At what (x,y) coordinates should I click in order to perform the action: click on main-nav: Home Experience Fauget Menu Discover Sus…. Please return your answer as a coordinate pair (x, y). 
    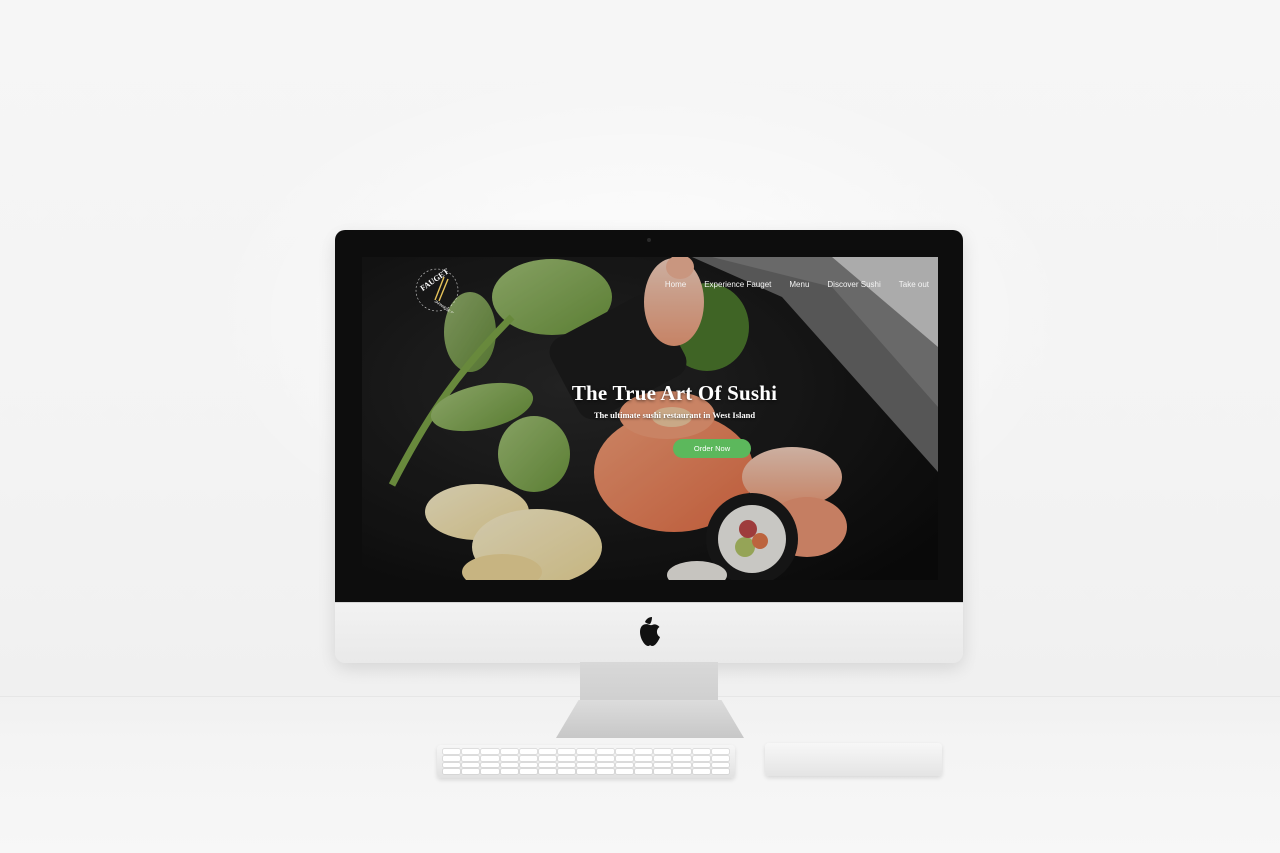
    Looking at the image, I should click on (797, 284).